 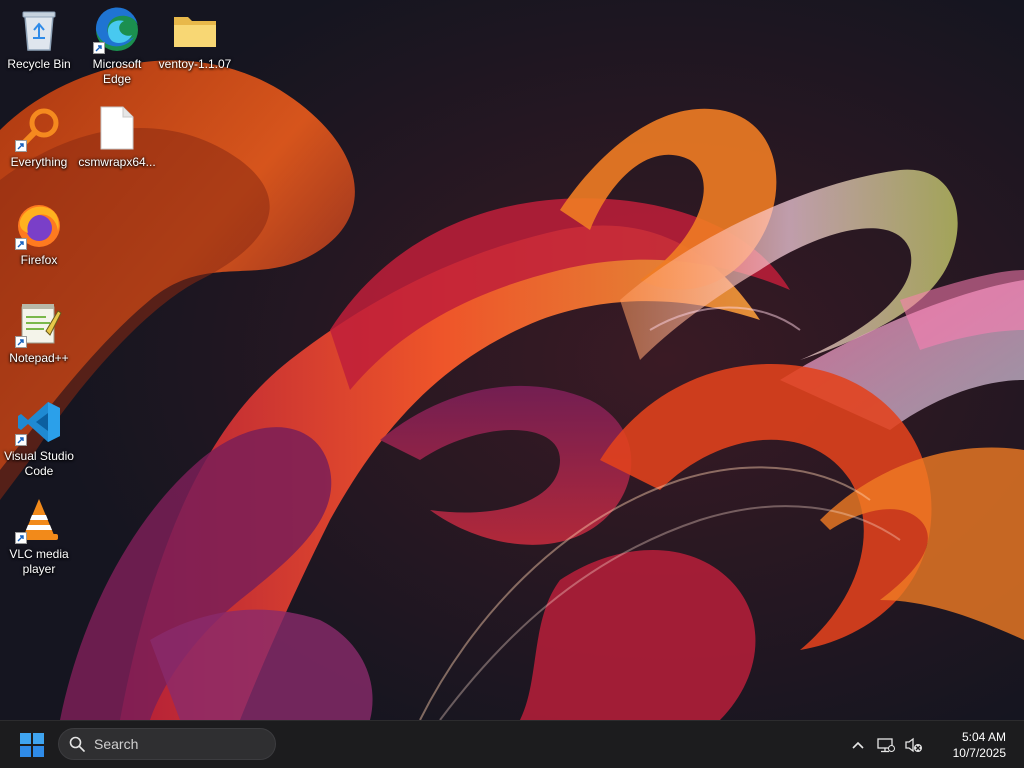 I want to click on desktop-icon-notepad-plus-plus: Notepad++, so click(x=39, y=333).